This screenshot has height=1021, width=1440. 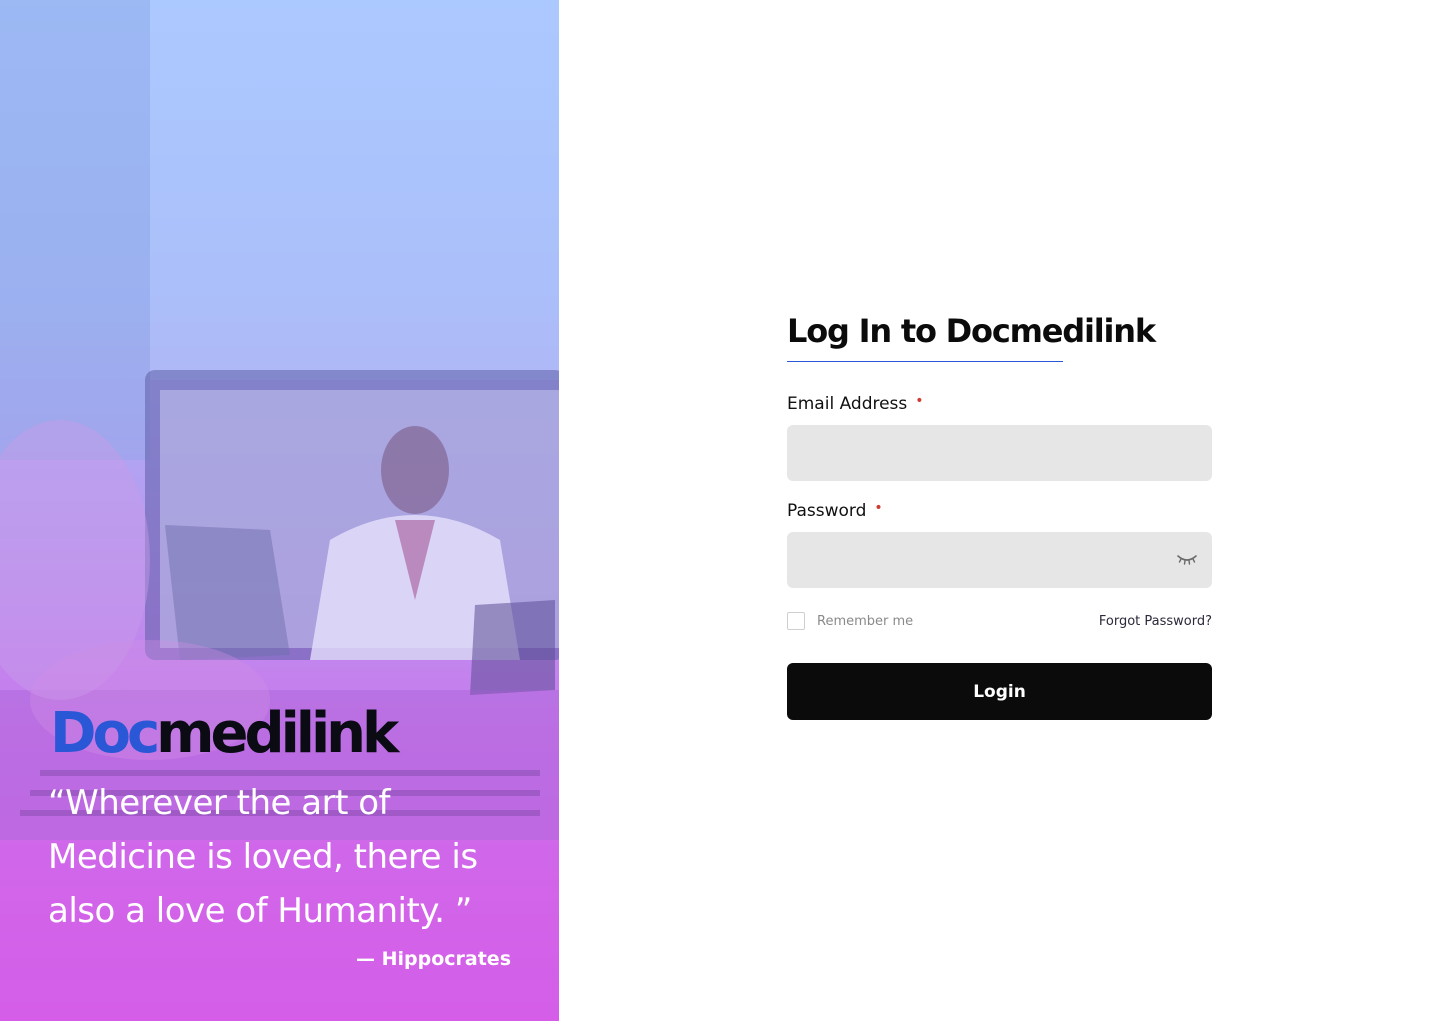 I want to click on login-button: Login, so click(x=999, y=691).